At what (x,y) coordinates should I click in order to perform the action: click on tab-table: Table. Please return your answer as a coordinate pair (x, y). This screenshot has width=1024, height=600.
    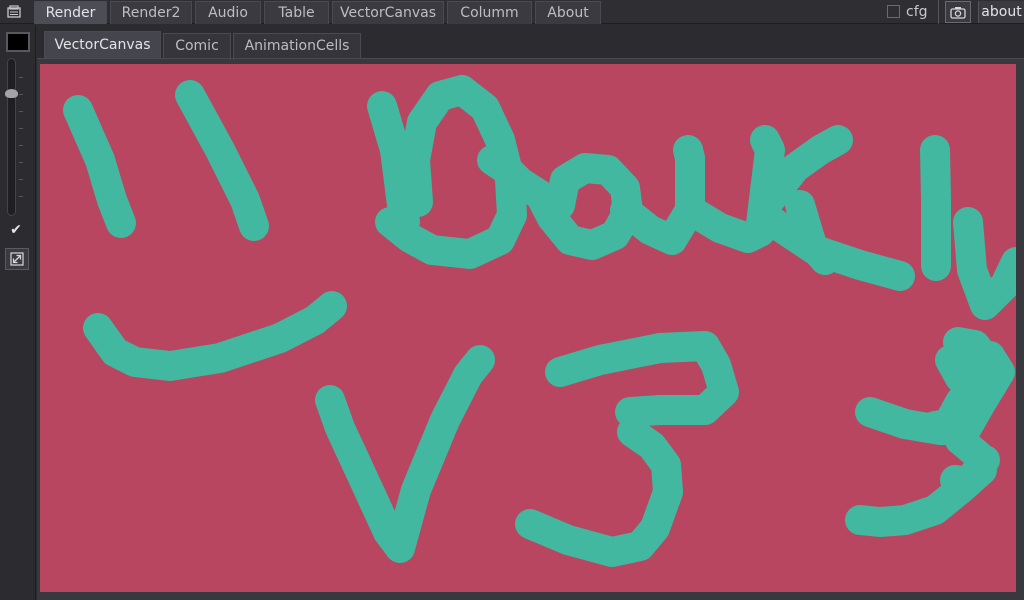
    Looking at the image, I should click on (296, 12).